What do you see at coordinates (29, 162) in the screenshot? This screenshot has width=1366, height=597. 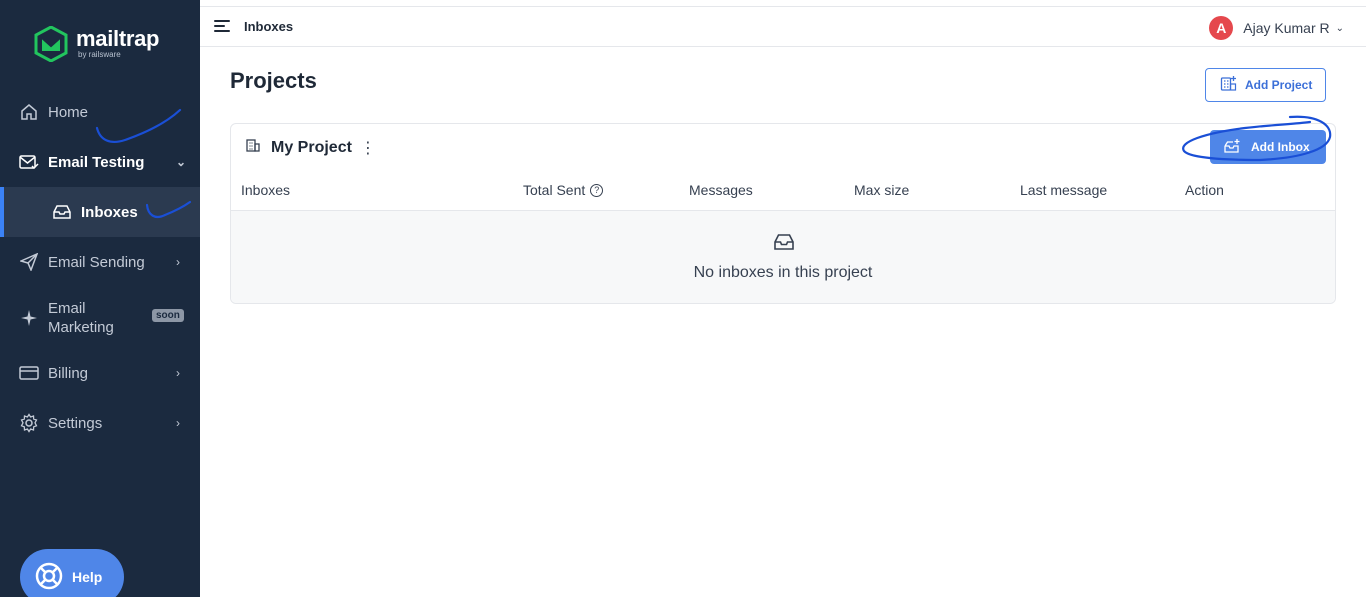 I see `mail-check-icon` at bounding box center [29, 162].